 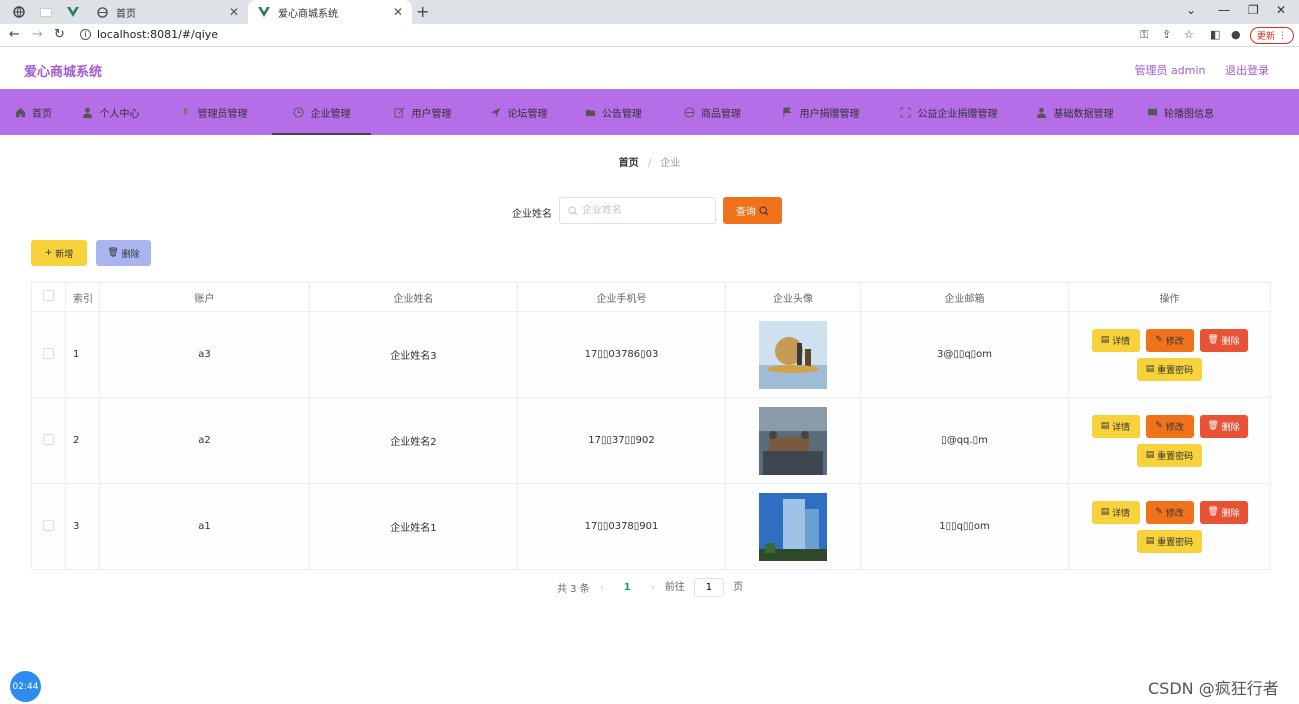 I want to click on menu-item-label: 个人中心, so click(x=119, y=114).